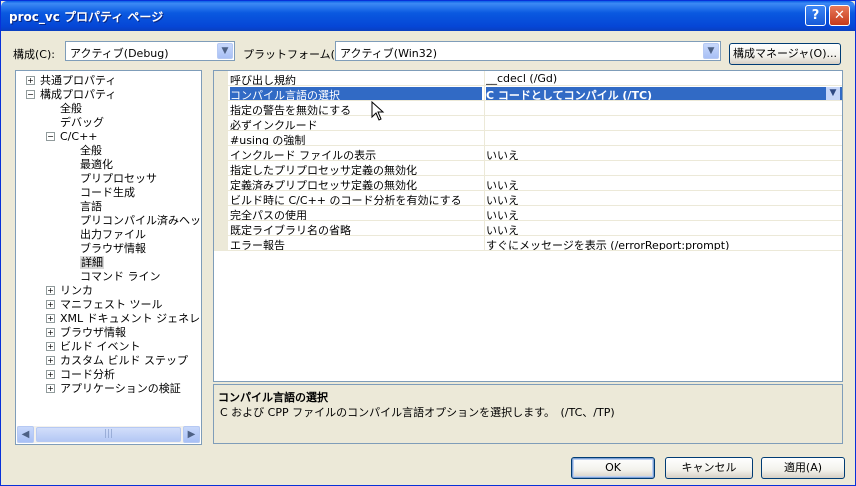 This screenshot has width=856, height=486. Describe the element at coordinates (191, 434) in the screenshot. I see `scroll-right-icon: ▶` at that location.